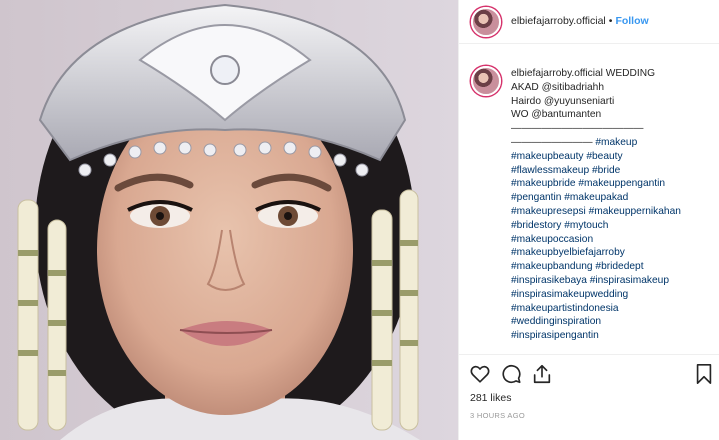 This screenshot has height=440, width=719. I want to click on hashtag-link: #makeupbyelbiefajarroby, so click(568, 252).